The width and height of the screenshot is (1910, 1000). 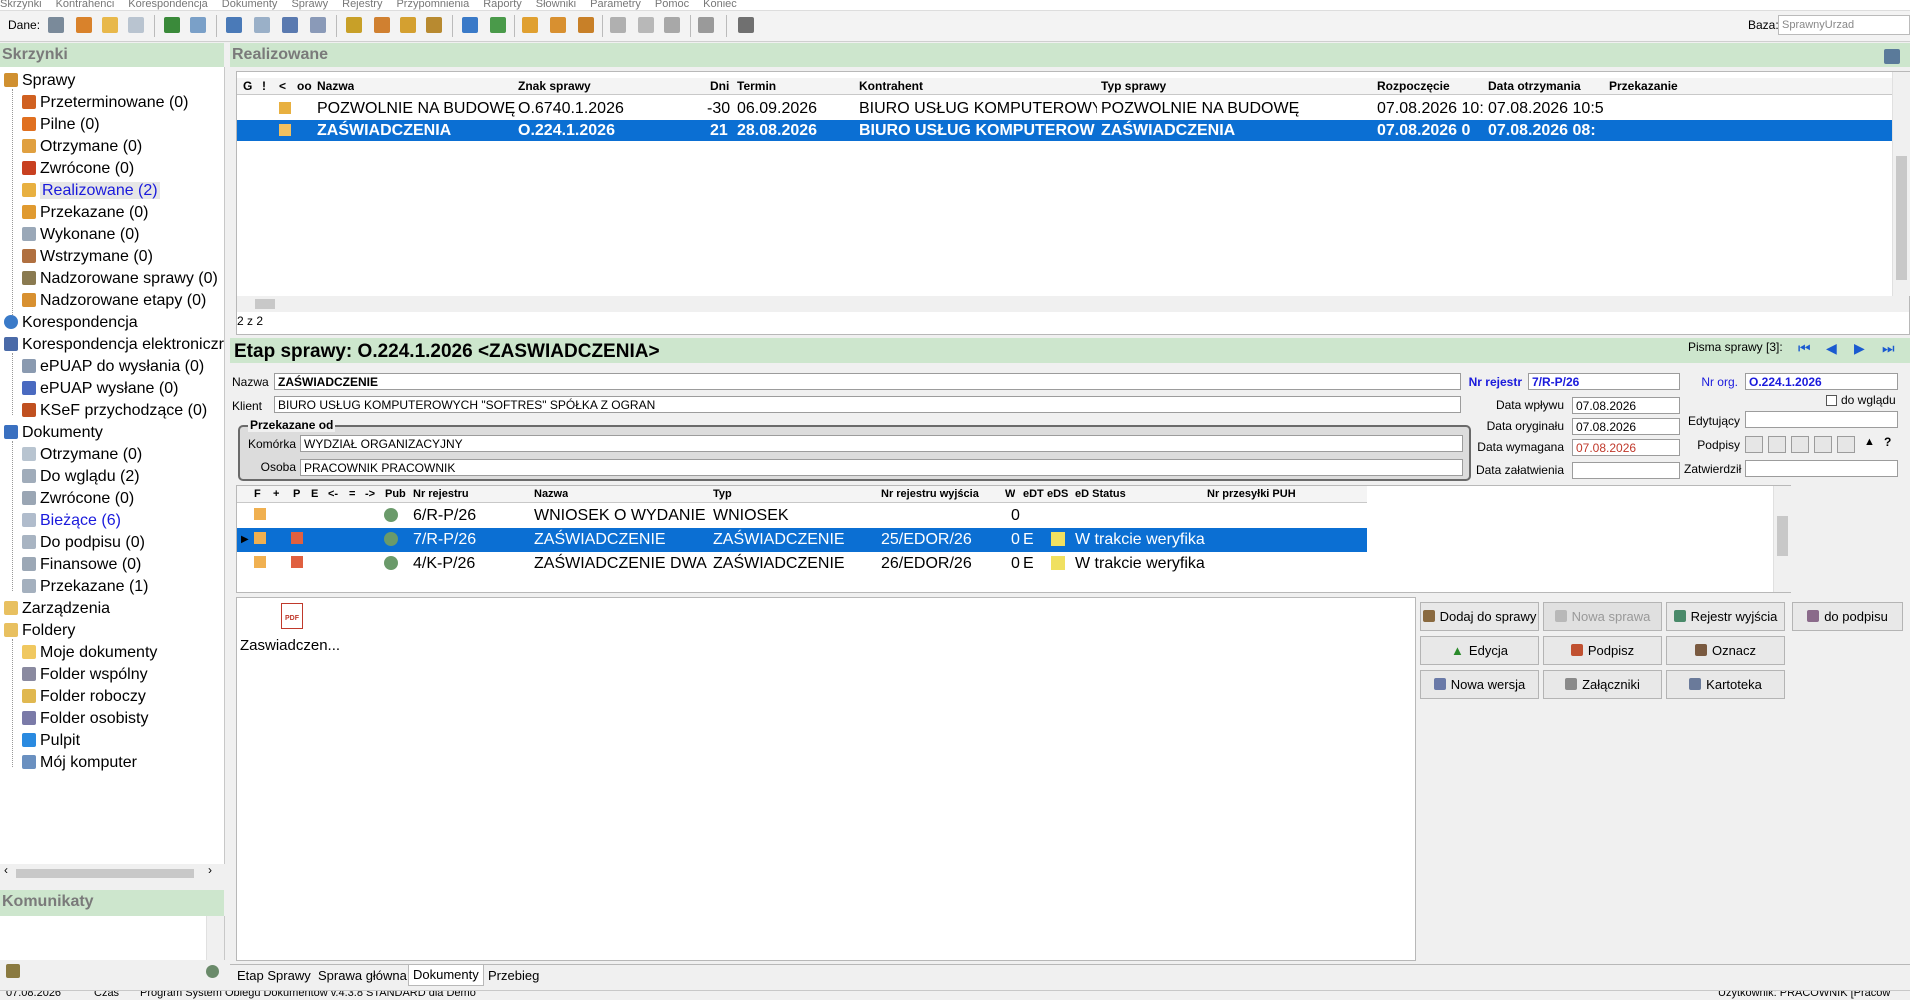 What do you see at coordinates (114, 345) in the screenshot?
I see `tree-korespondencja-elektroniczna: Korespondencja elektroniczr` at bounding box center [114, 345].